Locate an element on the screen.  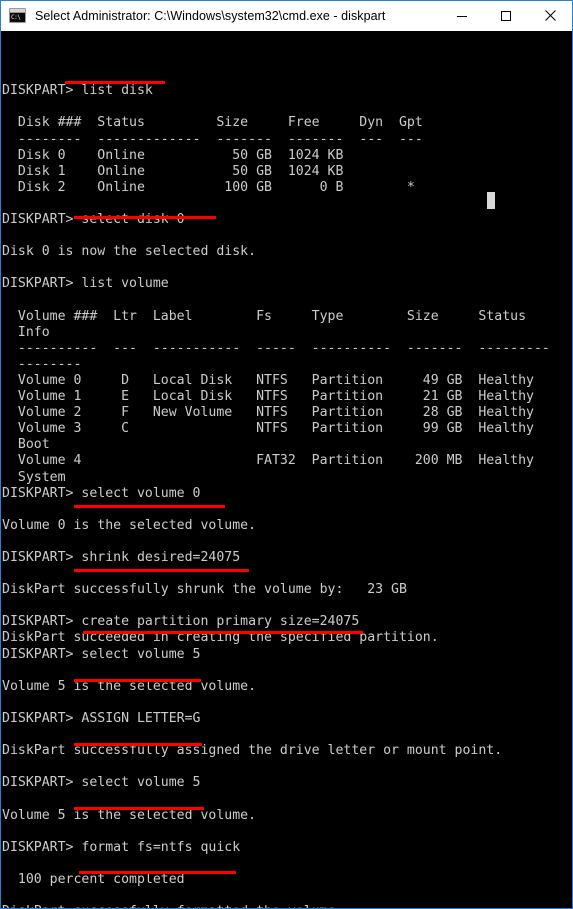
cmd-icon-prompt-glyph: C:\ is located at coordinates (17, 17).